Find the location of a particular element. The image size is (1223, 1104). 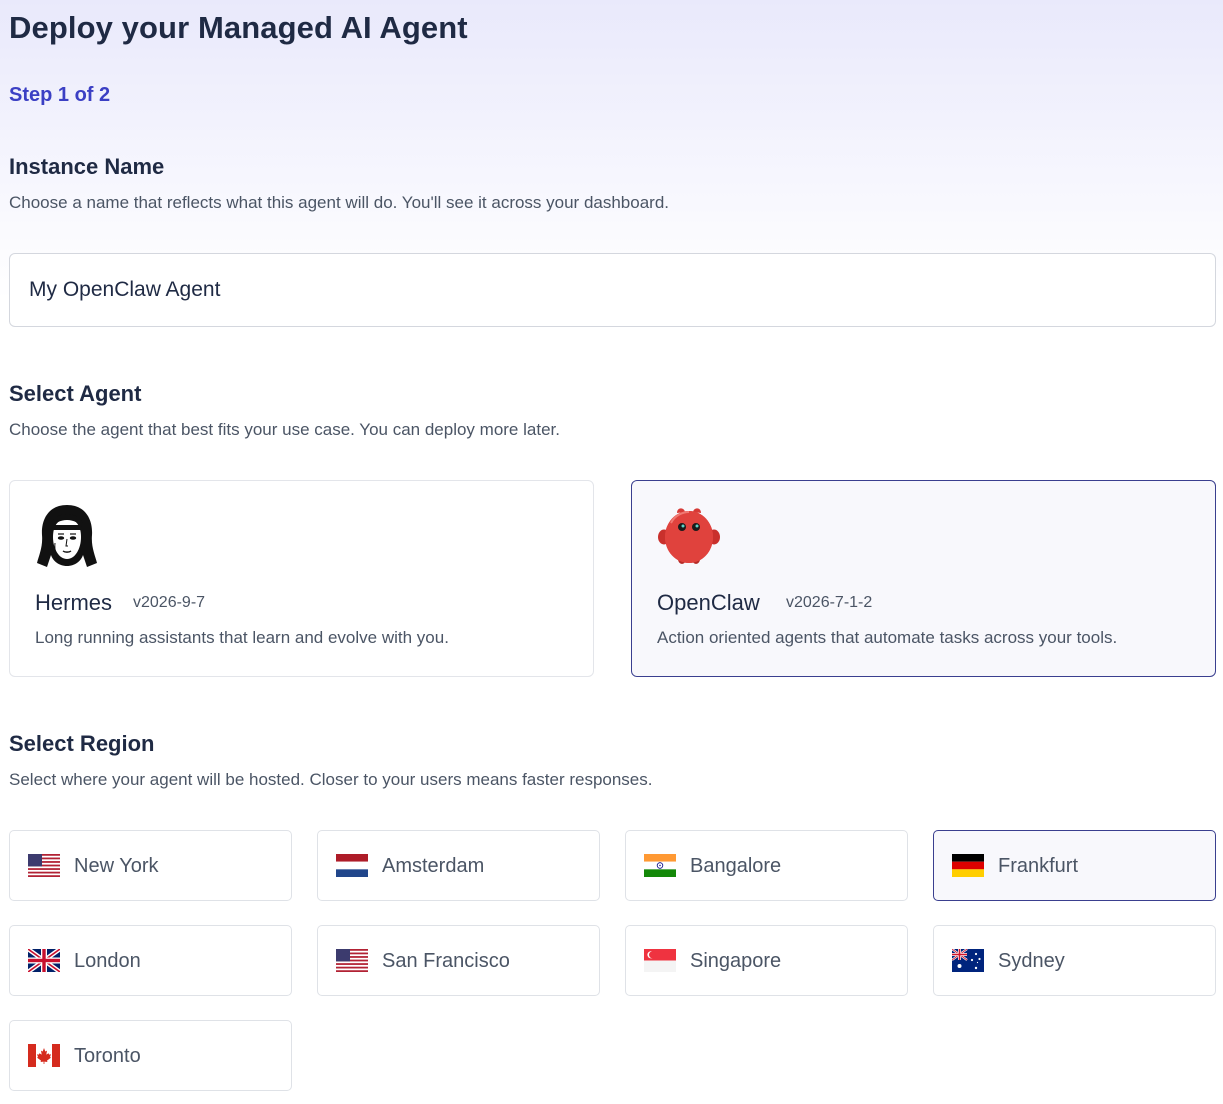

region-card-san-francisco: San Francisco is located at coordinates (458, 960).